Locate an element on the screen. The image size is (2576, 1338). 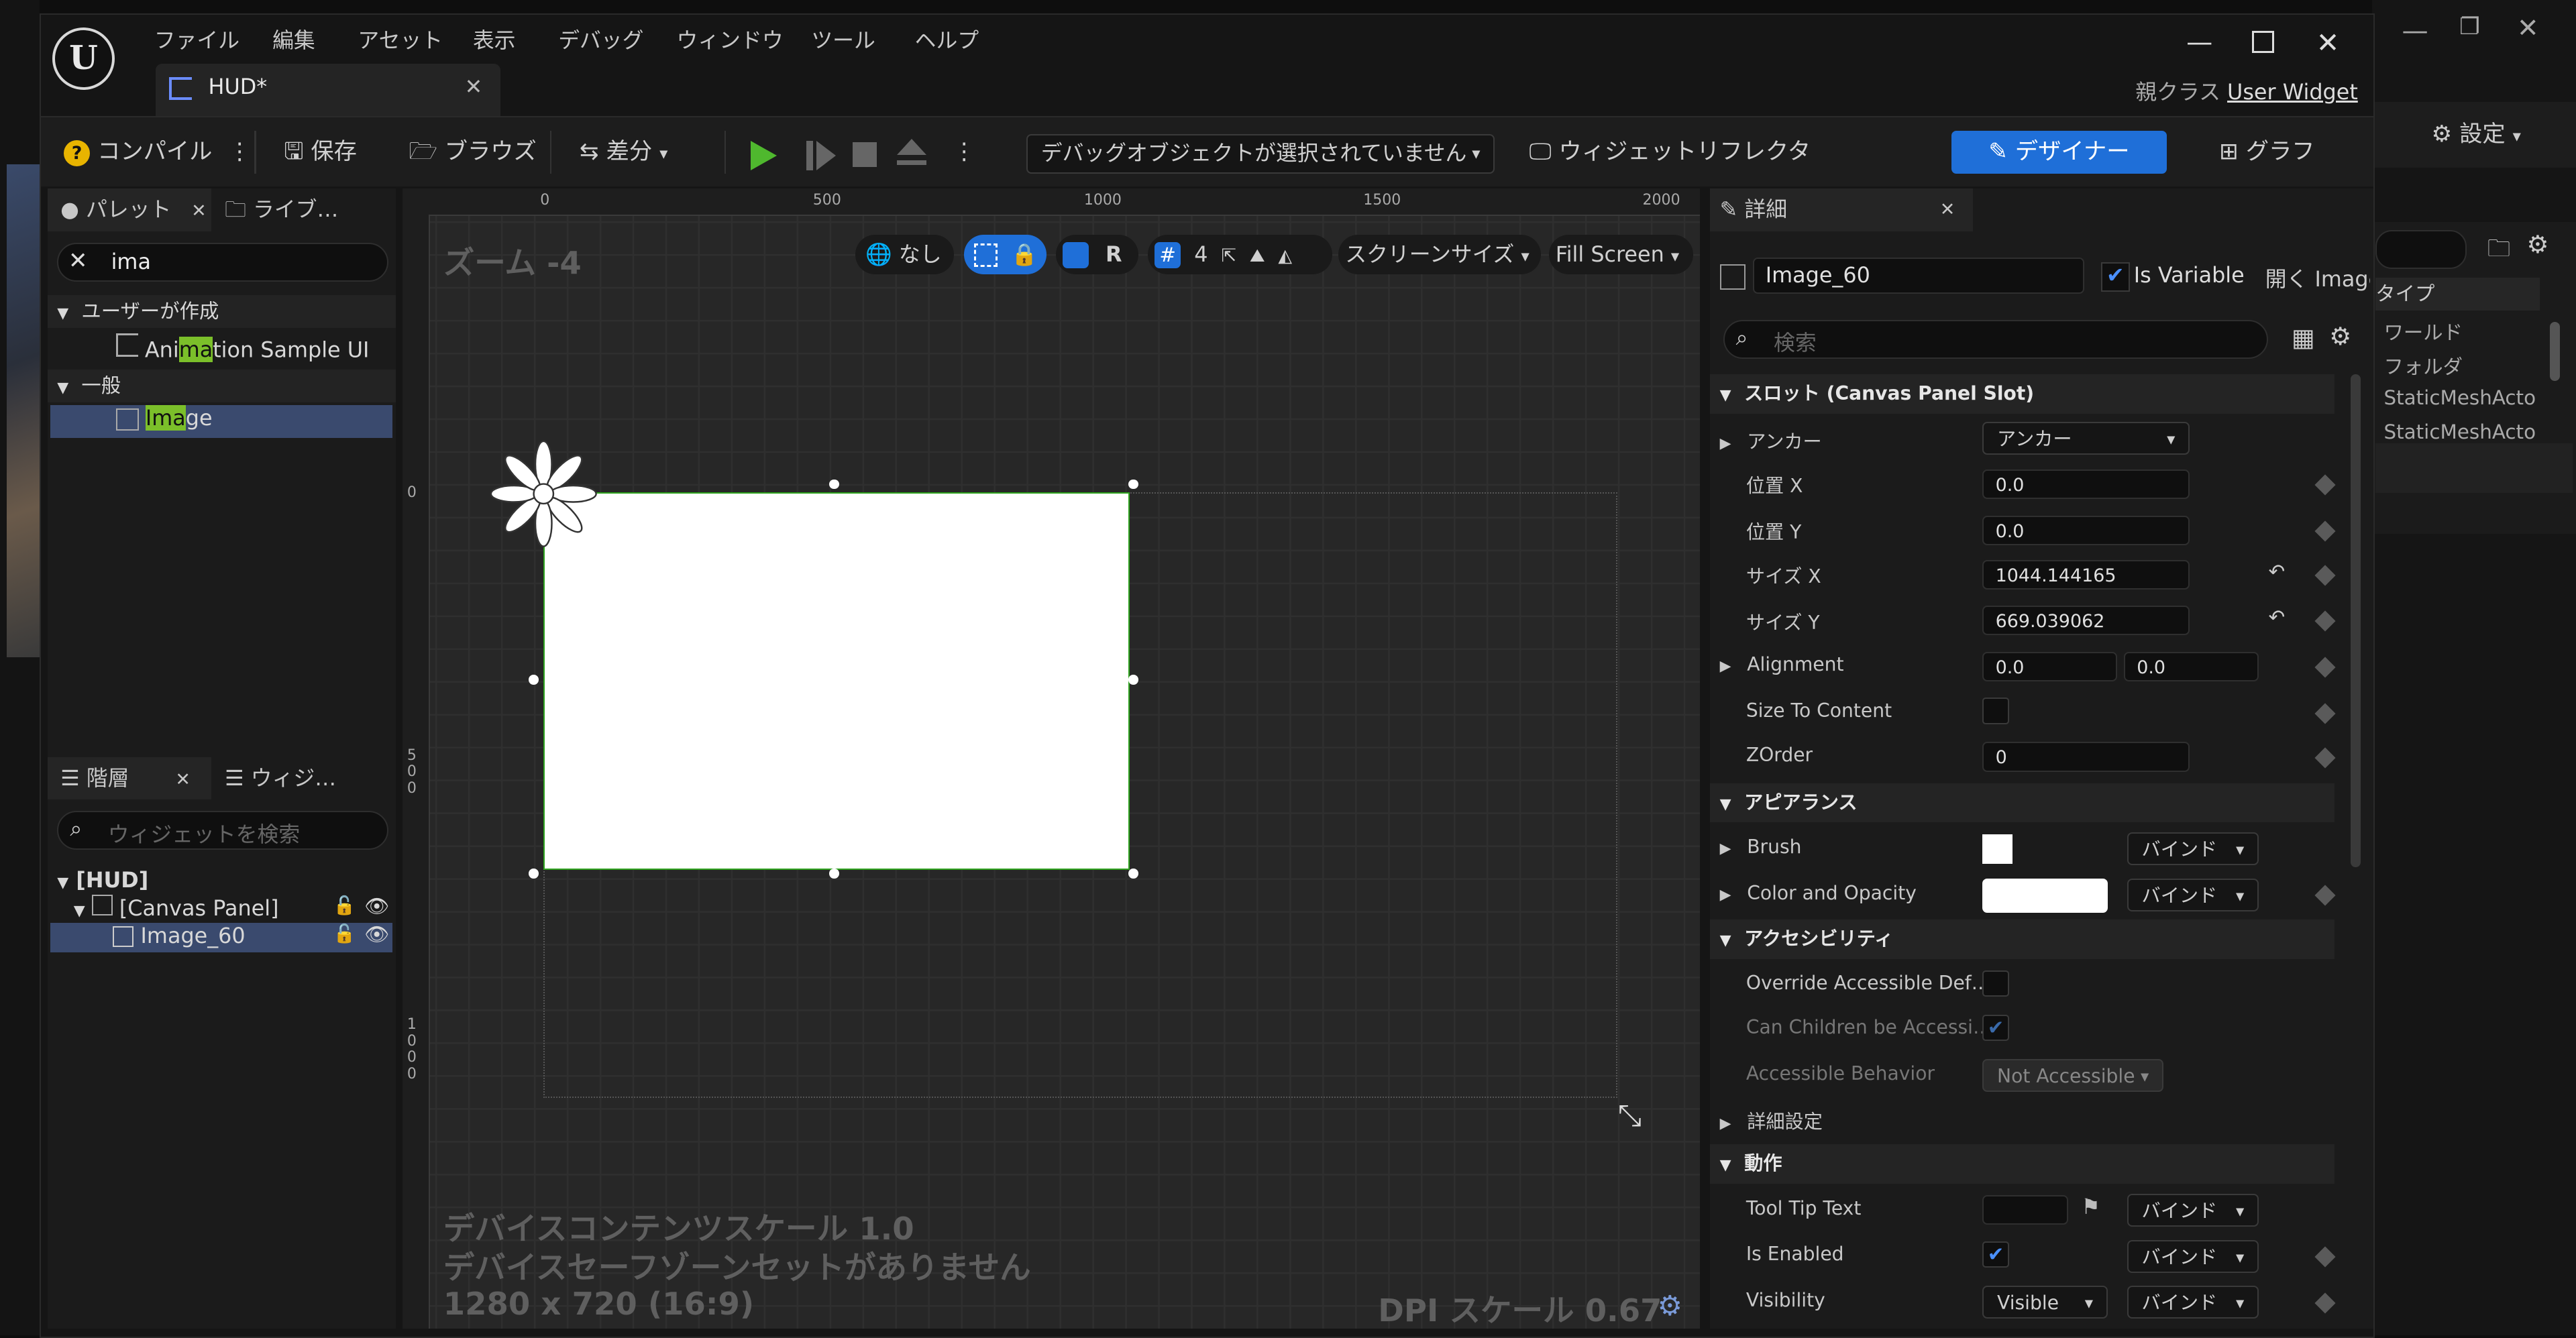
play-icon is located at coordinates (763, 155).